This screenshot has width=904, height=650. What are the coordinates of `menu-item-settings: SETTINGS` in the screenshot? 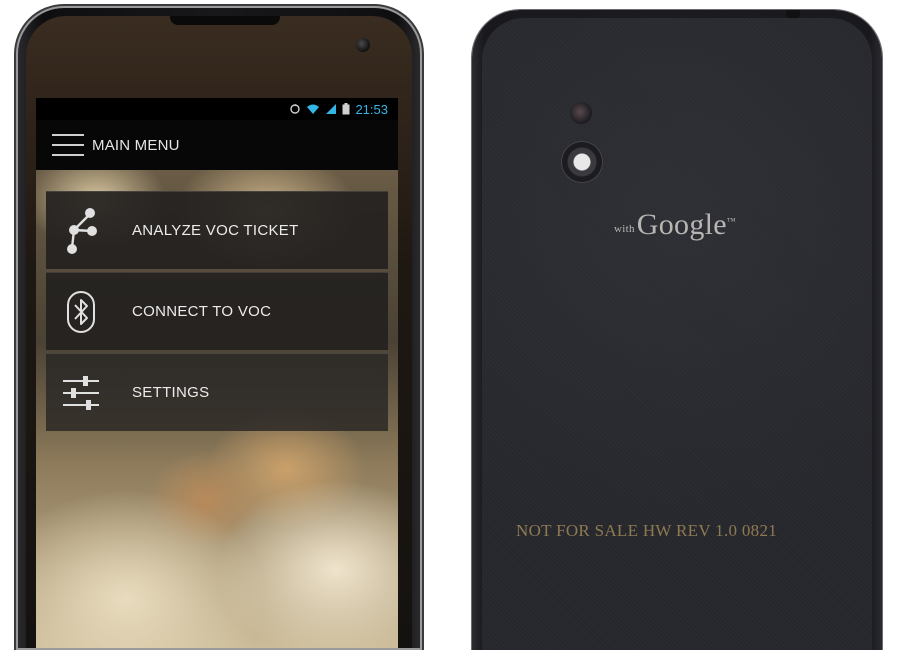 It's located at (217, 392).